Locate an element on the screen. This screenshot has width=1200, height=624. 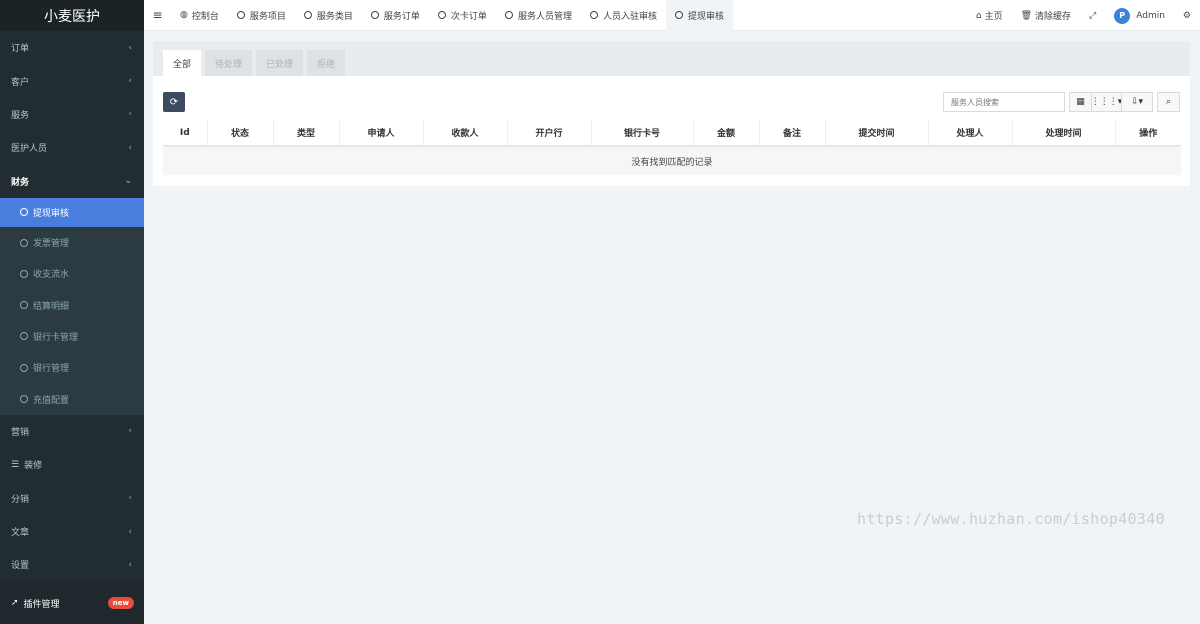
column-header: 状态 is located at coordinates (239, 133).